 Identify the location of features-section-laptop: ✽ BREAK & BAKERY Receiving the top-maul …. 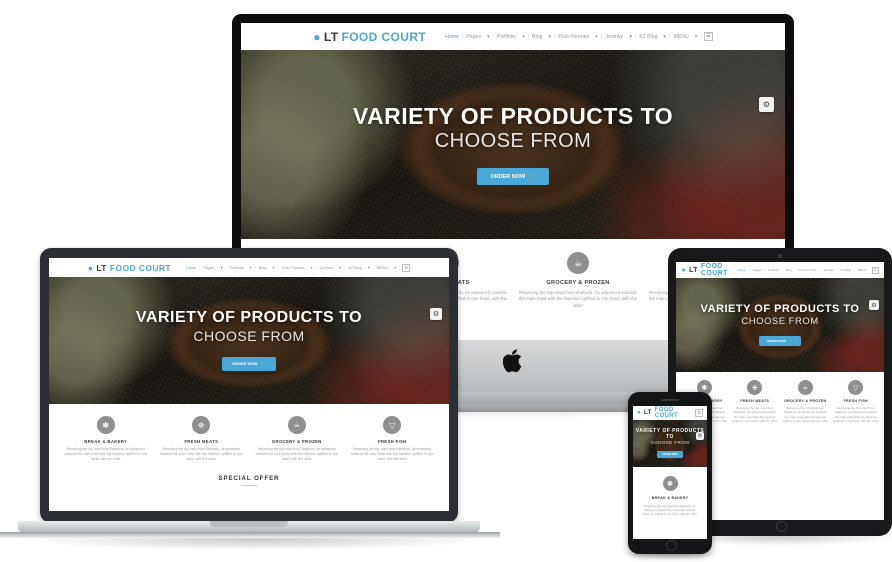
(249, 437).